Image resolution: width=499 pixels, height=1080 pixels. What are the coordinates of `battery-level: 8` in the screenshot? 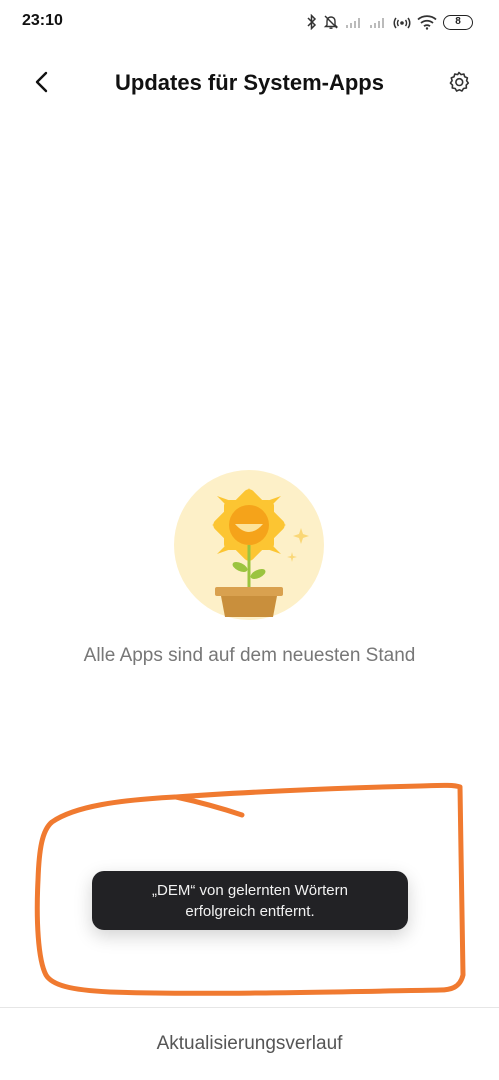 It's located at (458, 21).